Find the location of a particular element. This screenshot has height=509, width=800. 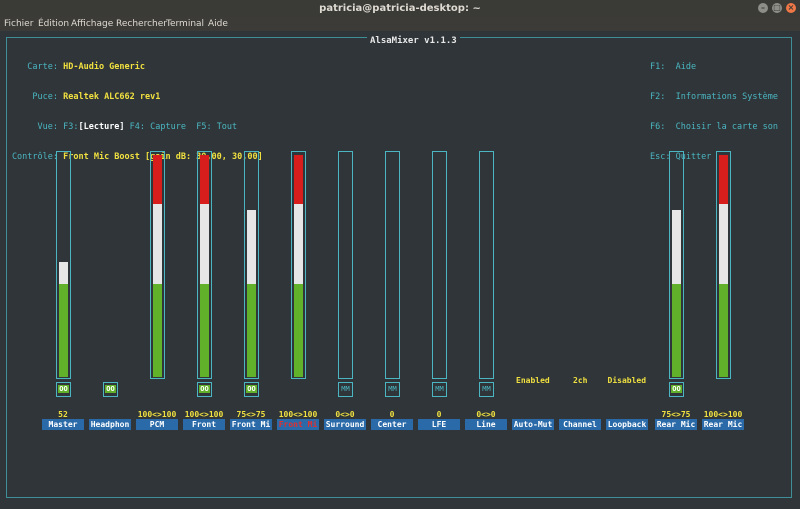

menu-terminal: Terminal is located at coordinates (185, 24).